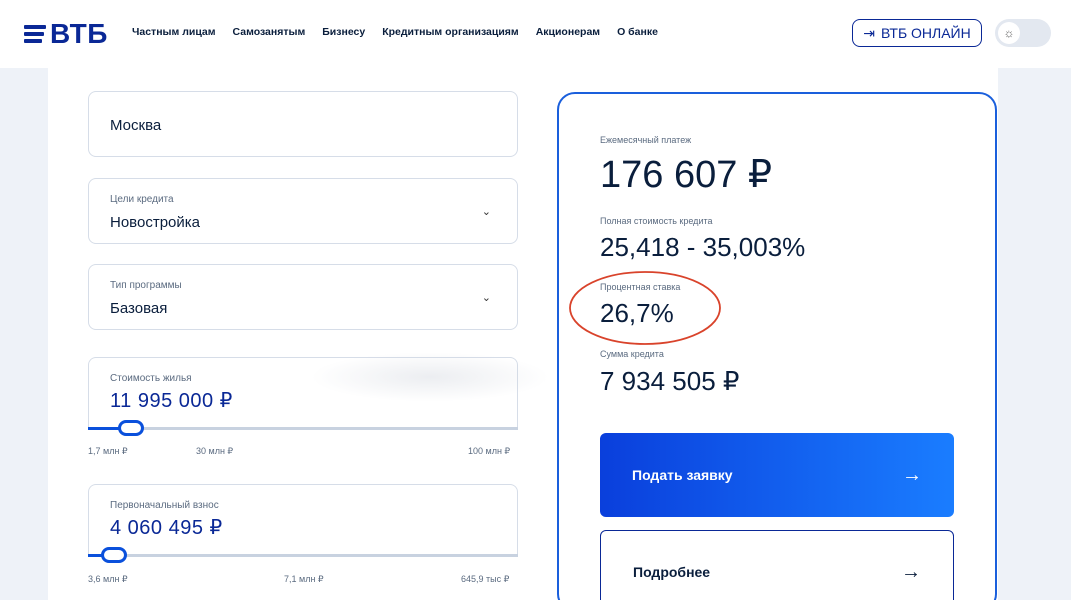  What do you see at coordinates (632, 354) in the screenshot?
I see `loan-amount-label: Сумма кредита` at bounding box center [632, 354].